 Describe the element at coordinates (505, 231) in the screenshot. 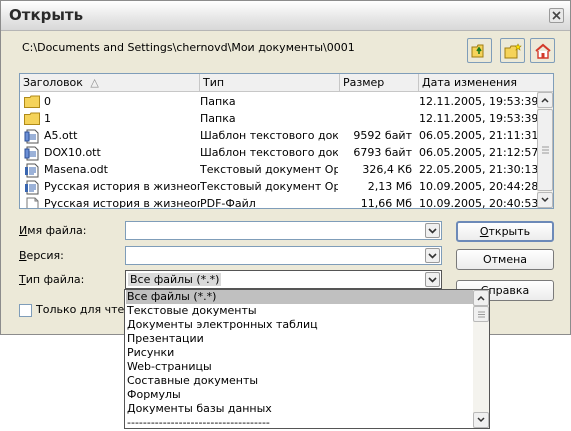

I see `open-button: Открыть` at that location.